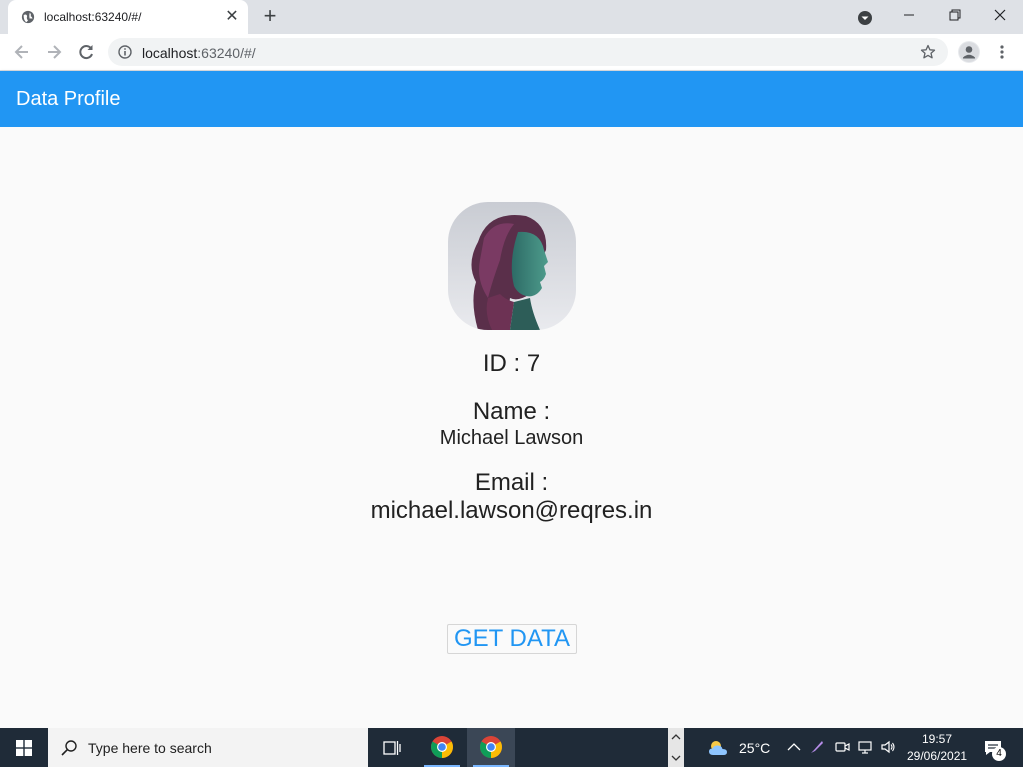 The height and width of the screenshot is (767, 1023). I want to click on tab-title: localhost:63240/#/, so click(93, 17).